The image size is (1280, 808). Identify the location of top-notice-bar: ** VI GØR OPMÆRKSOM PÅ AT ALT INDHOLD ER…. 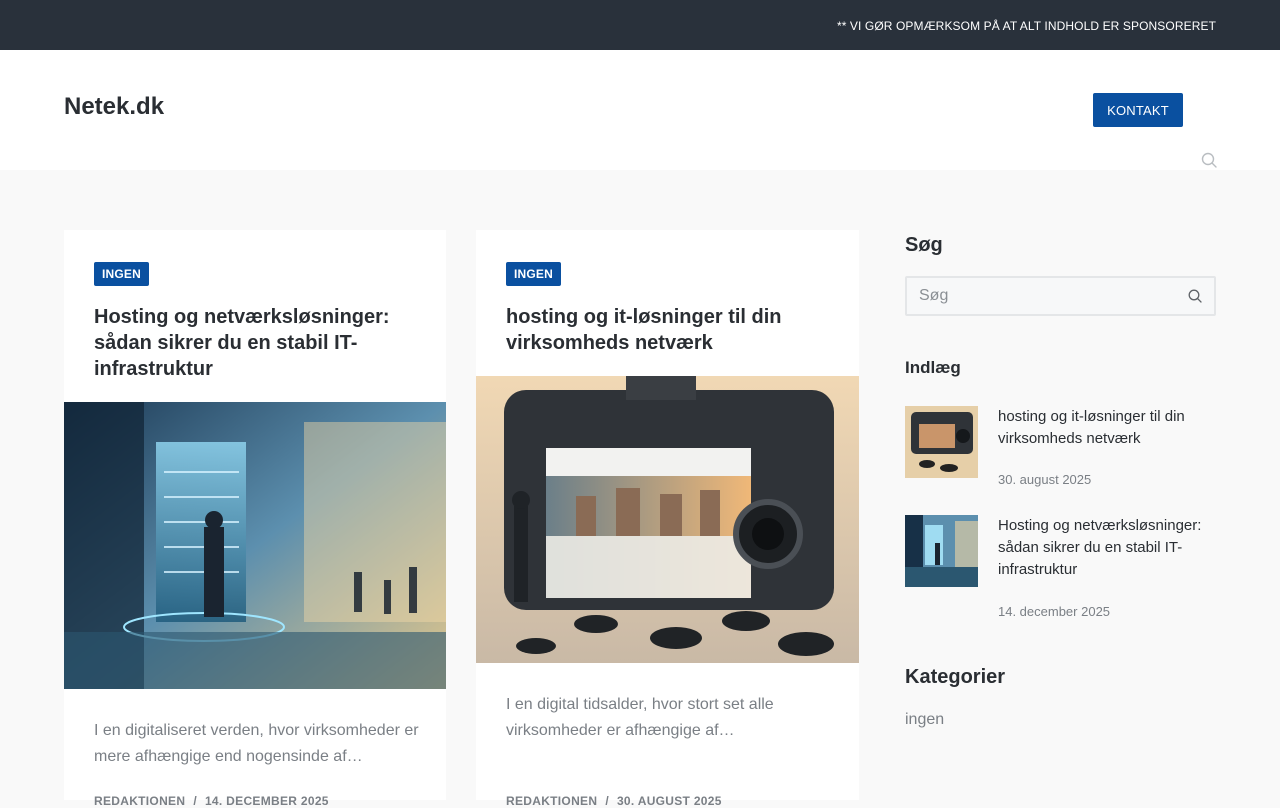
(640, 25).